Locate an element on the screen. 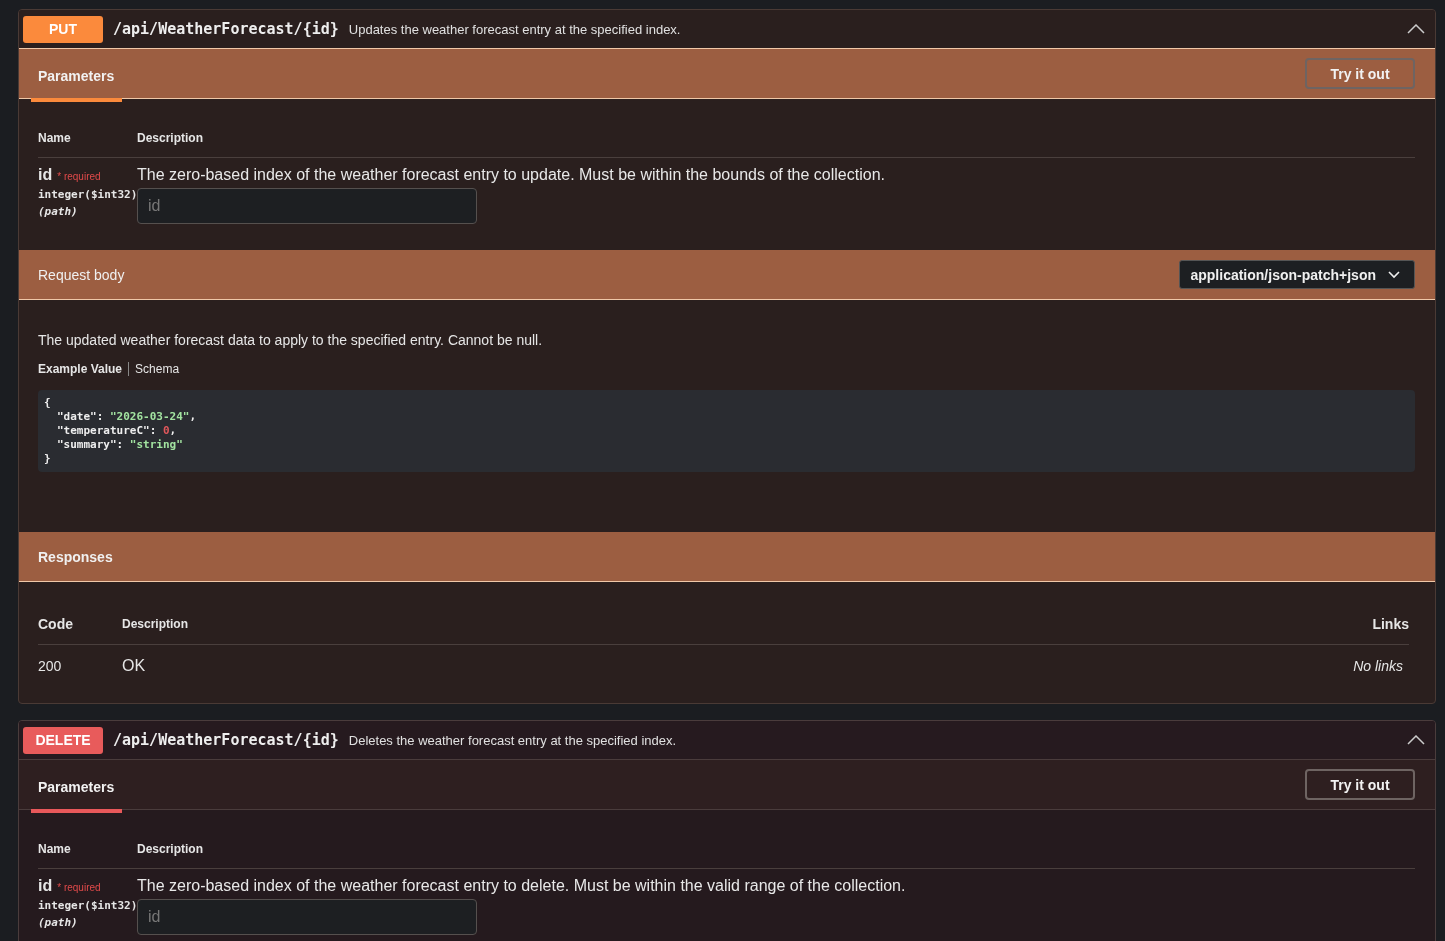 This screenshot has width=1445, height=941. section-title: Request body is located at coordinates (81, 274).